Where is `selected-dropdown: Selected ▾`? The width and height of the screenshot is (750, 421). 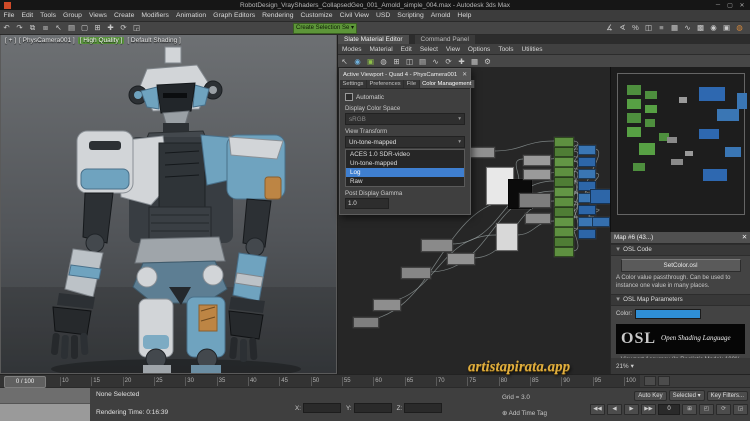
selected-dropdown: Selected ▾ is located at coordinates (686, 395).